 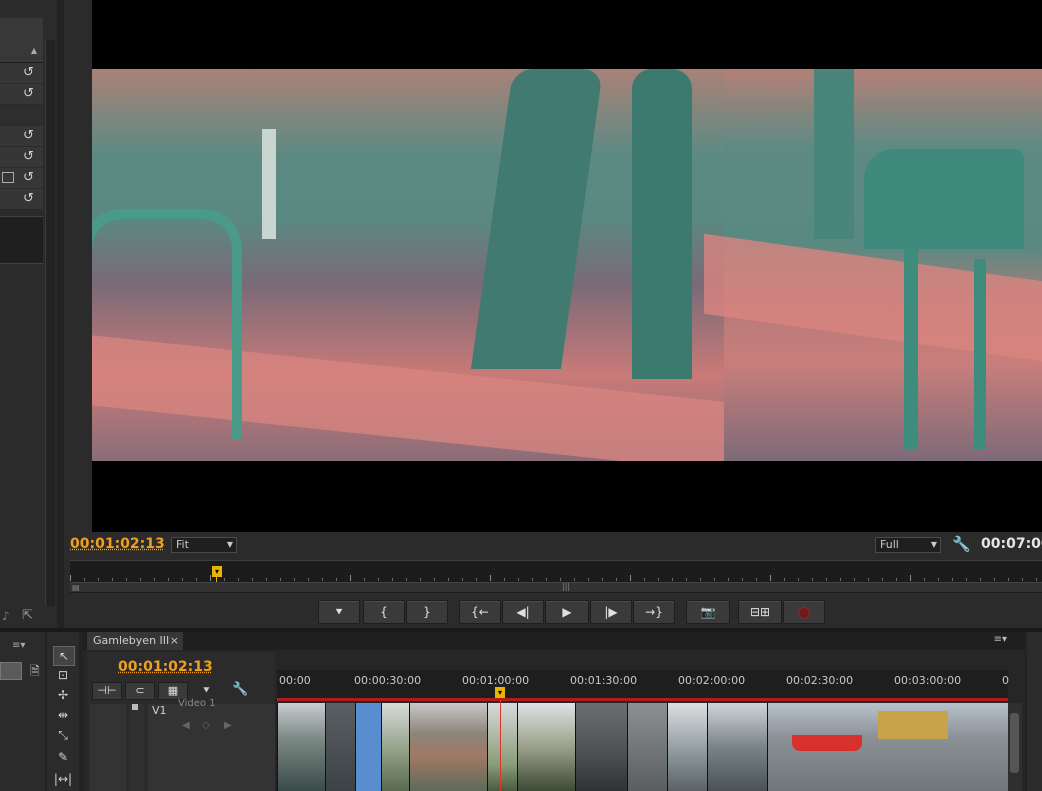 I want to click on ripple-edit-tool-icon: ✢, so click(x=63, y=695).